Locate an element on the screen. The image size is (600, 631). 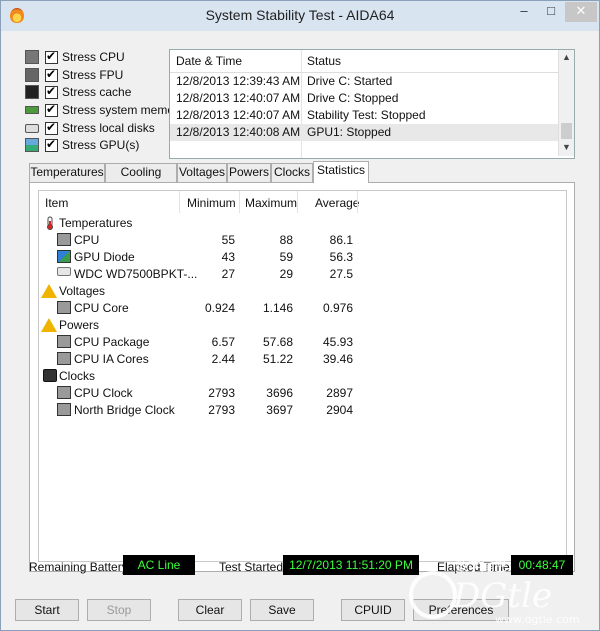
group-row-temperatures: Temperatures is located at coordinates (302, 223).